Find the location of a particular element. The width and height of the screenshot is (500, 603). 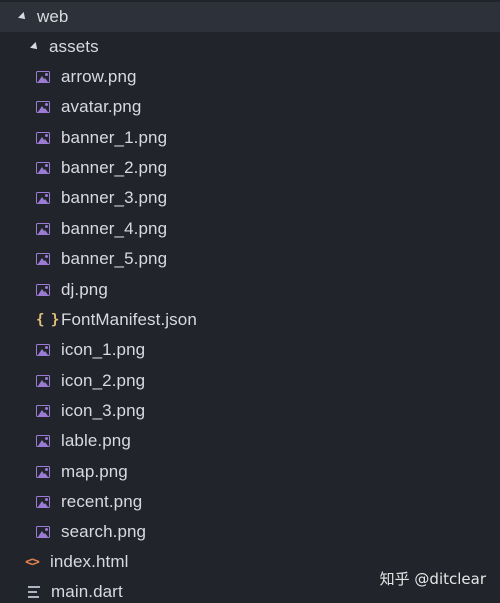

tree-folder-assets: assets is located at coordinates (250, 47).